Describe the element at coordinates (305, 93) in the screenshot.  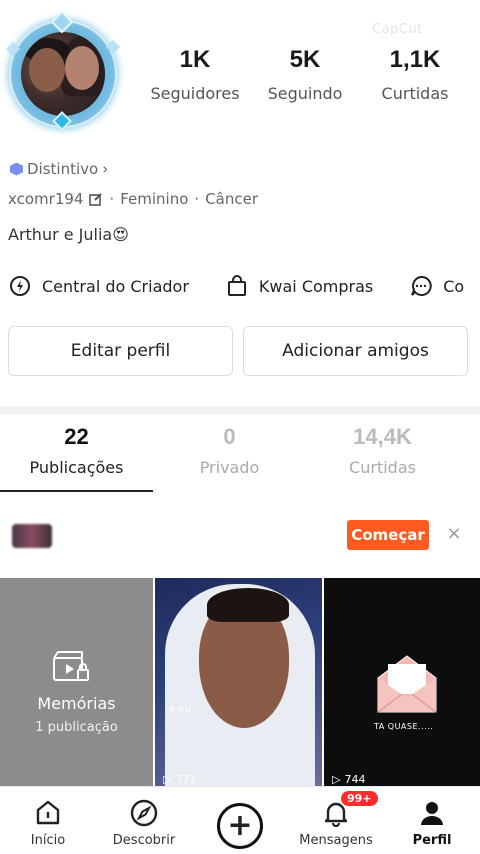
I see `stat-label: Seguindo` at that location.